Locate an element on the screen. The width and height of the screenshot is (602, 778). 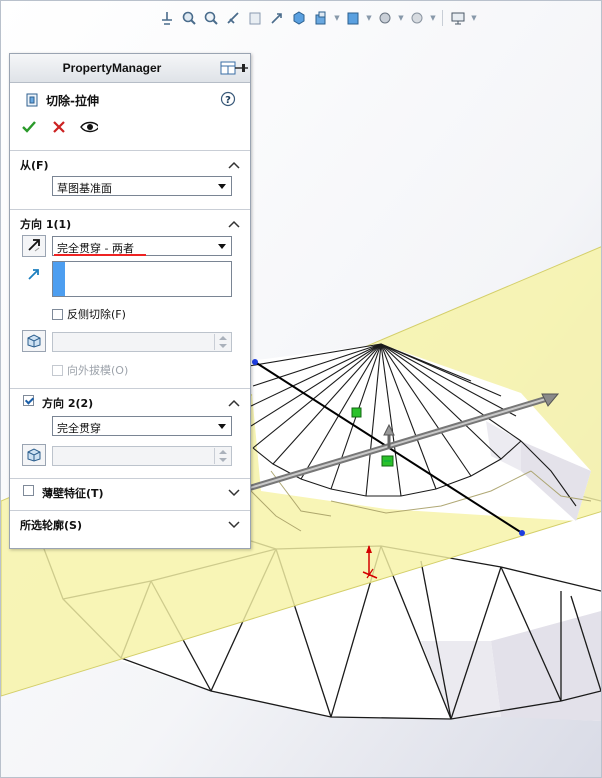
edit-appearance-icon is located at coordinates (353, 18).